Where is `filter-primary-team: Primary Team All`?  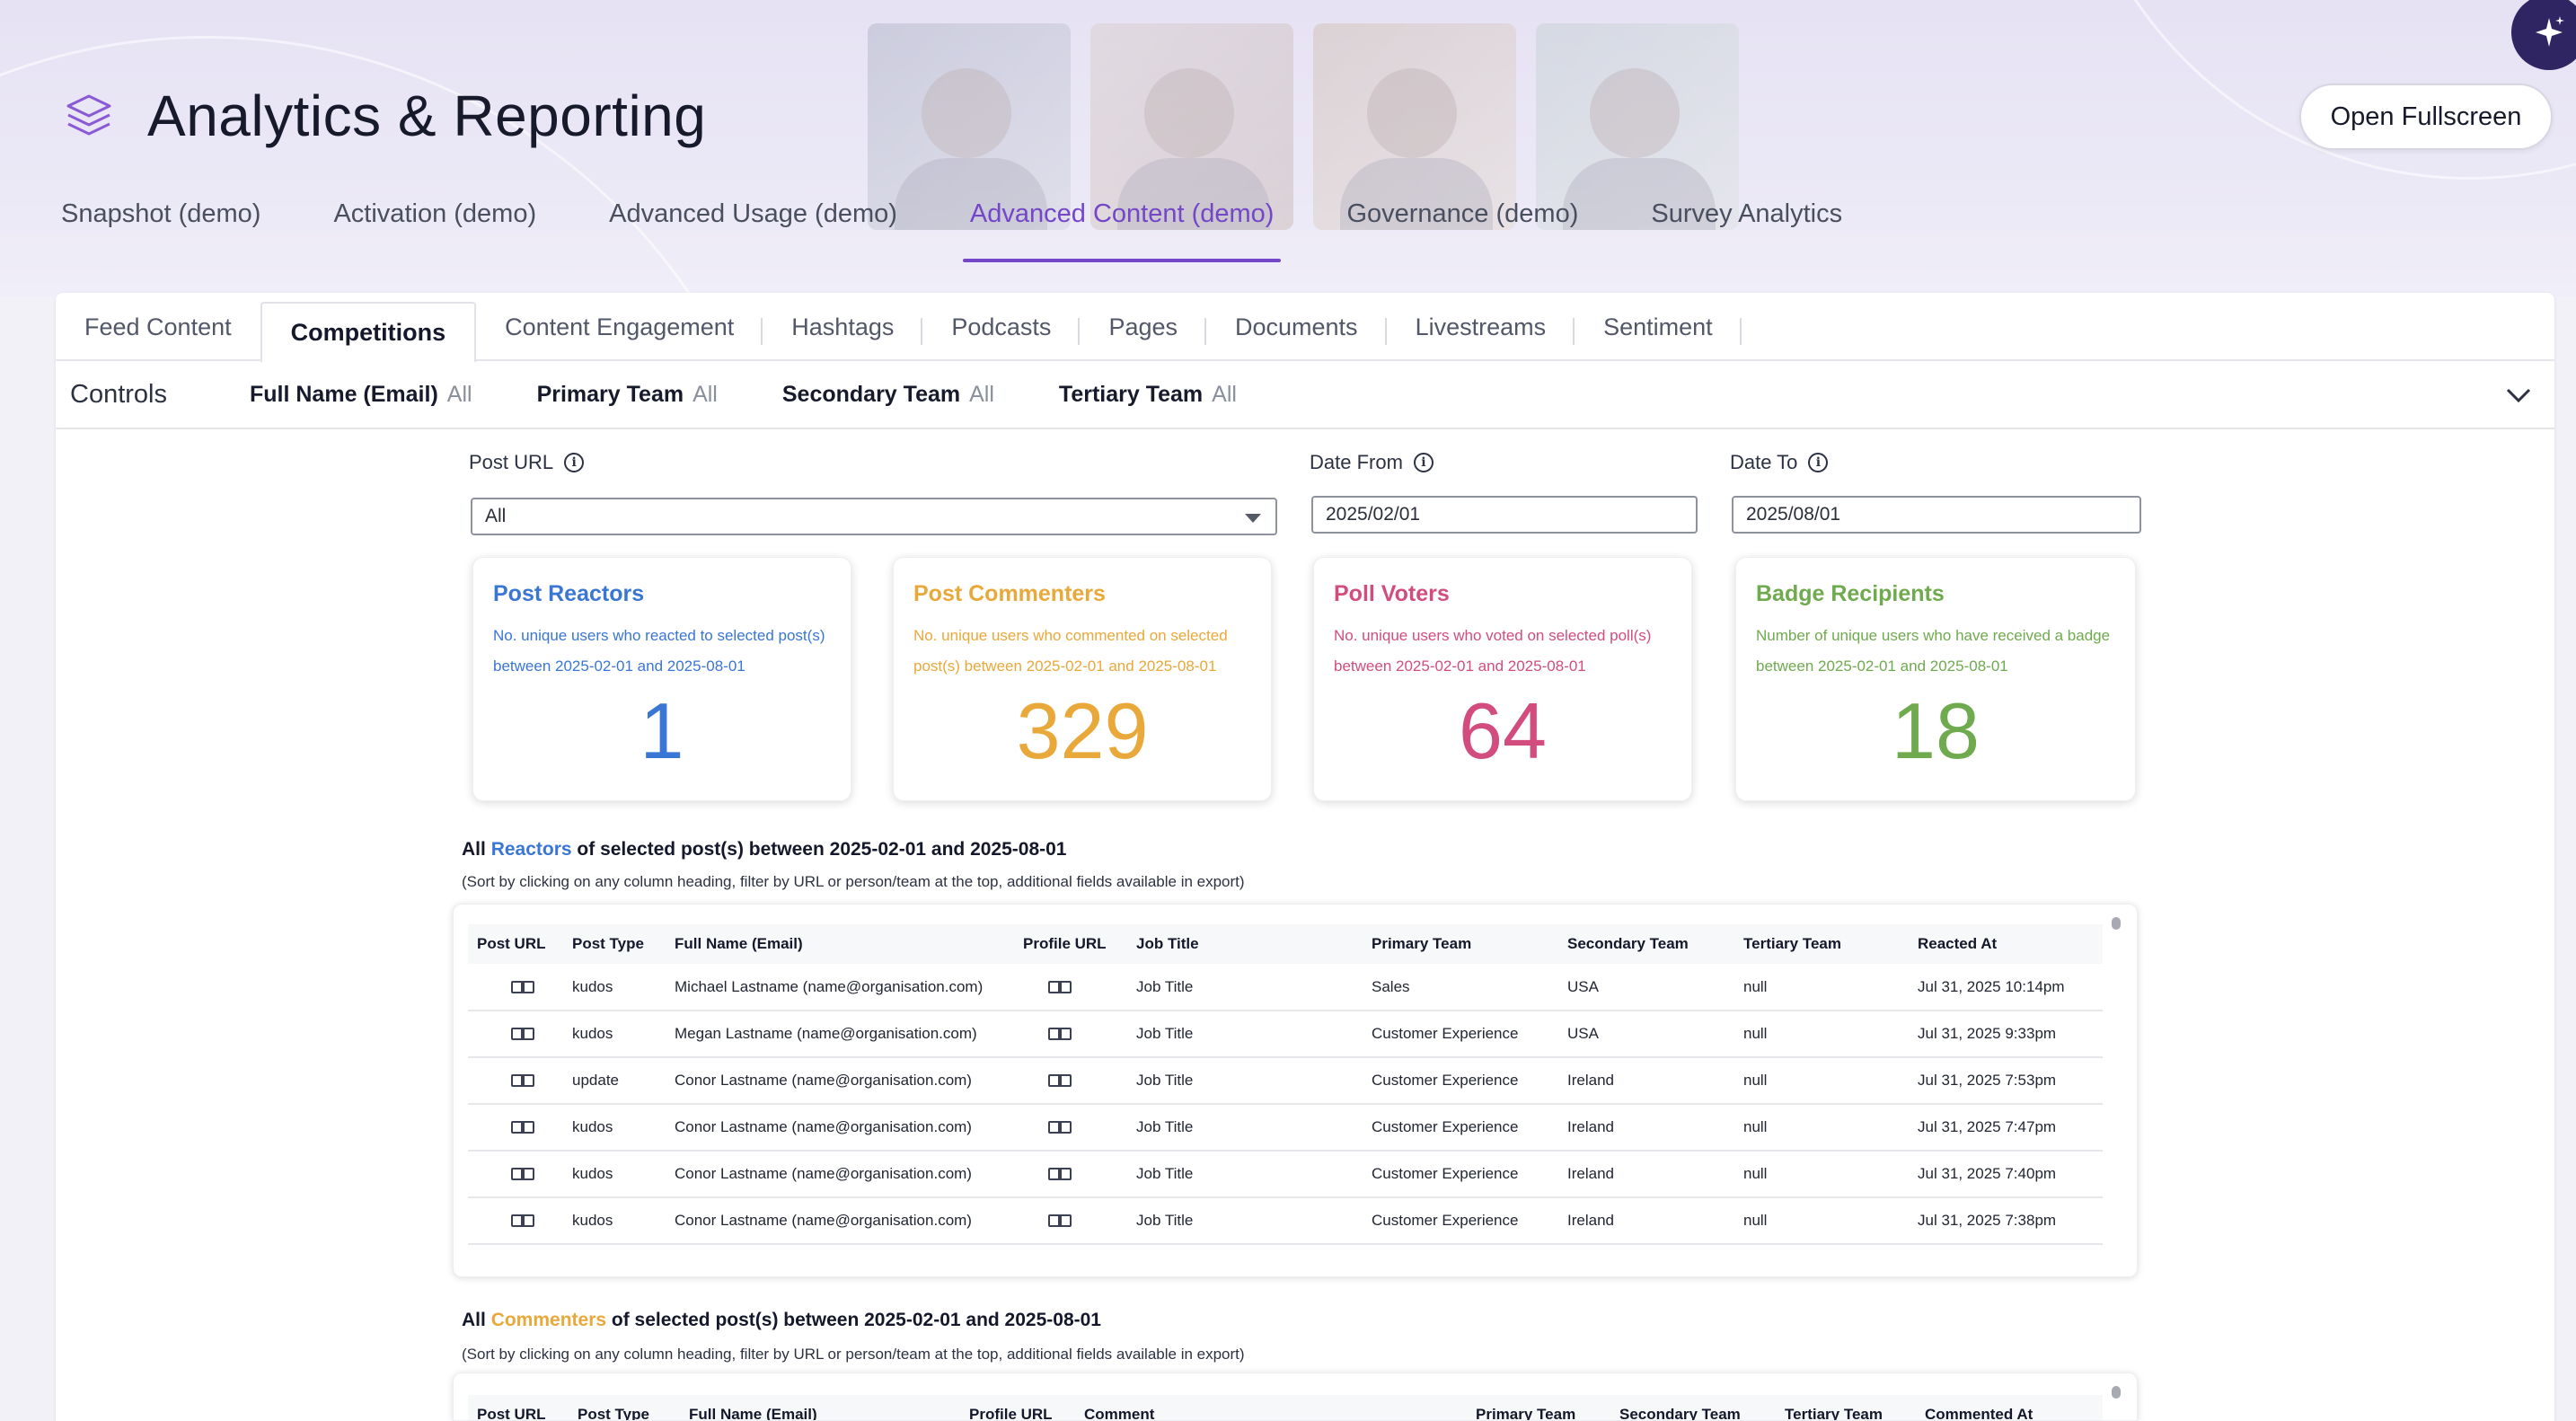 filter-primary-team: Primary Team All is located at coordinates (627, 395).